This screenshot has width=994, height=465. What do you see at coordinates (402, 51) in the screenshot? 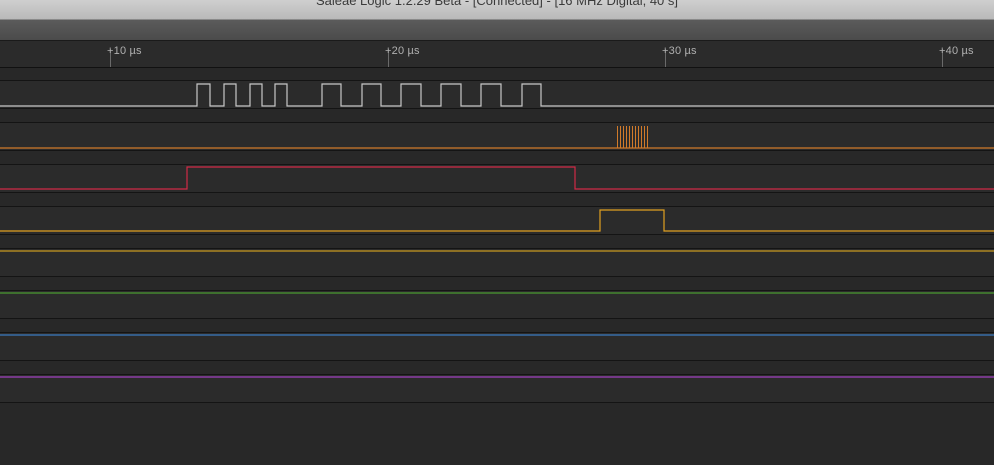
I see `tick-label-20us: +20 µs` at bounding box center [402, 51].